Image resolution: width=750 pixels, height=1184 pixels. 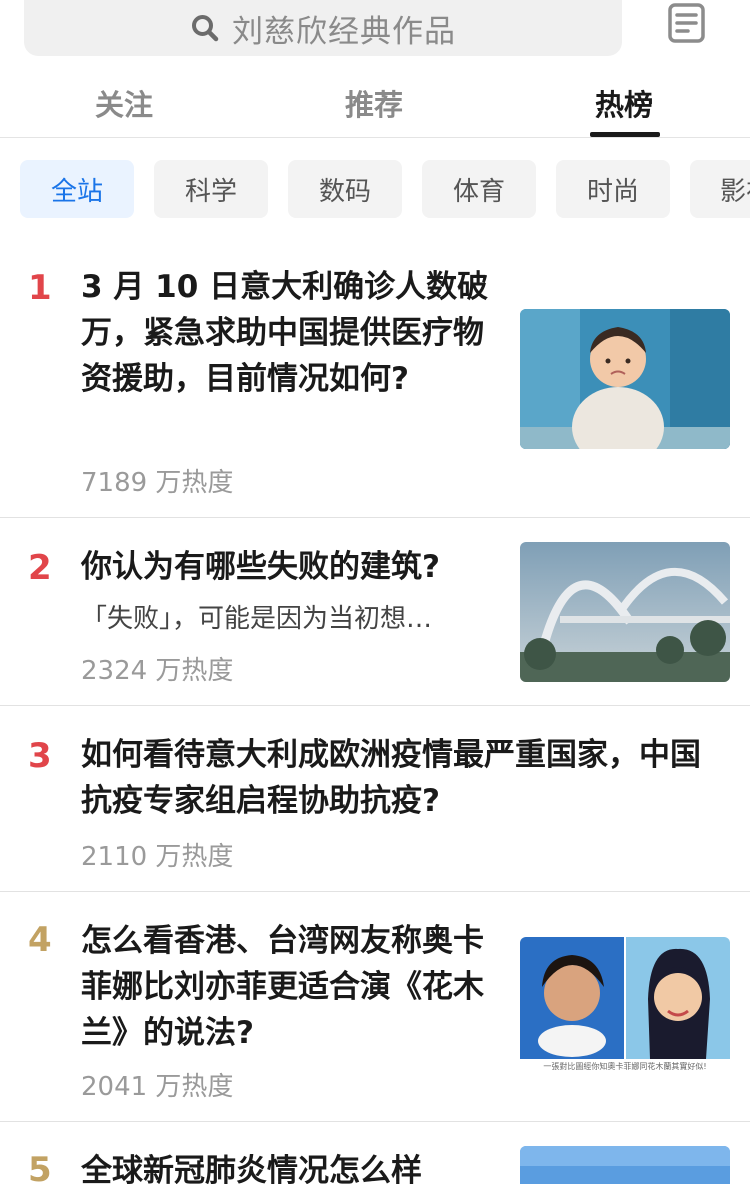 I want to click on question-title: 如何看待意大利成欧洲疫情最严重国家，中国抗疫专家组启程协助抗疫?, so click(x=391, y=778).